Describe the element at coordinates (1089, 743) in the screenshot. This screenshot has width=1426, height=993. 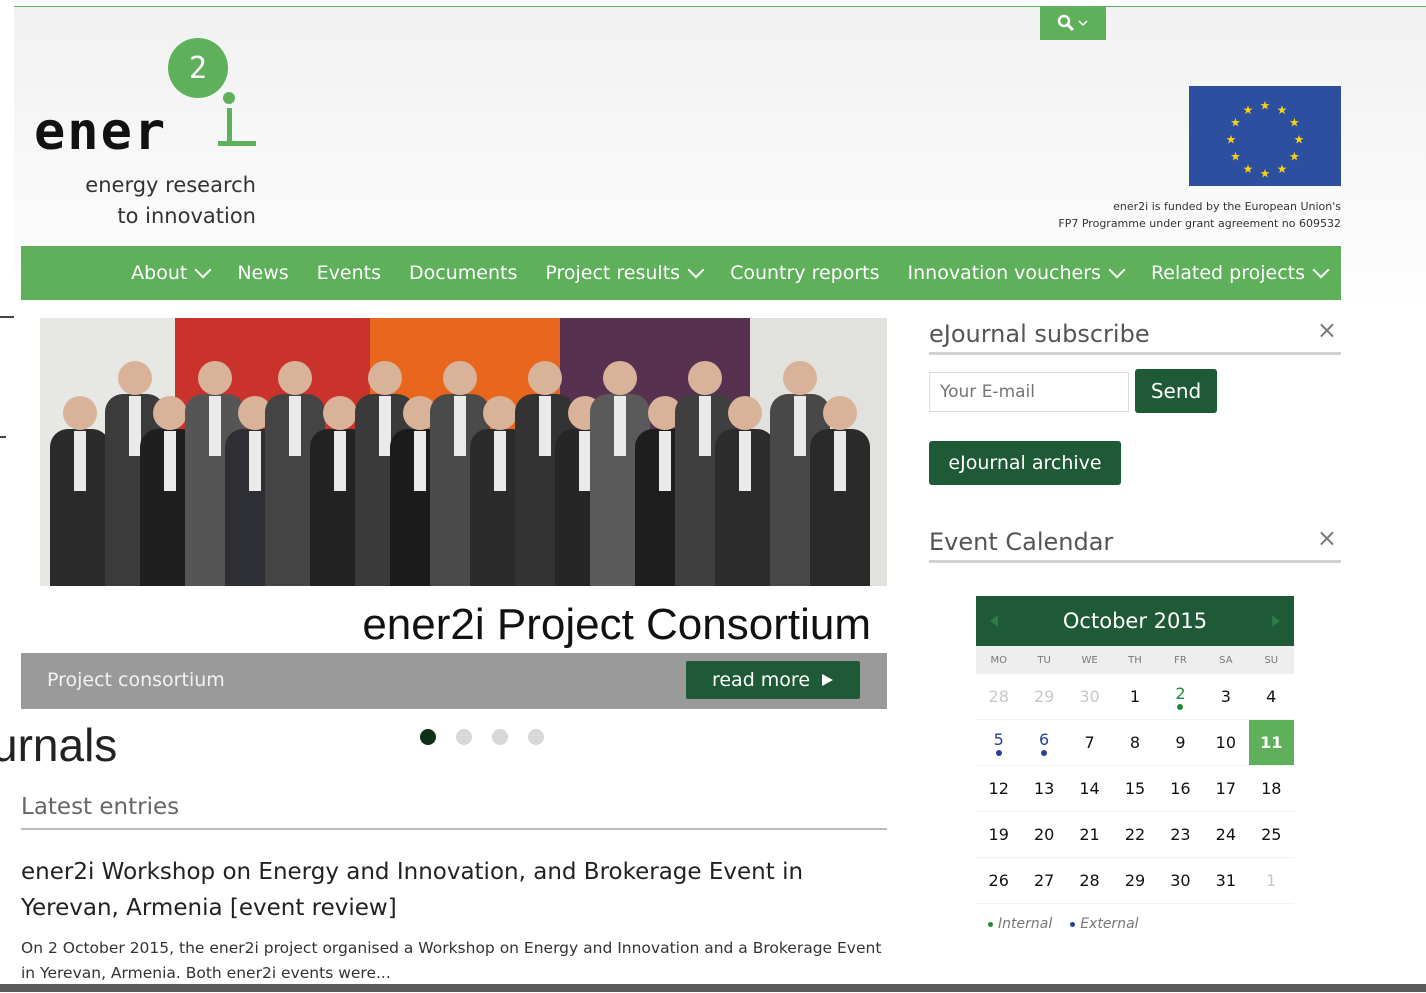
I see `calendar-day: 7` at that location.